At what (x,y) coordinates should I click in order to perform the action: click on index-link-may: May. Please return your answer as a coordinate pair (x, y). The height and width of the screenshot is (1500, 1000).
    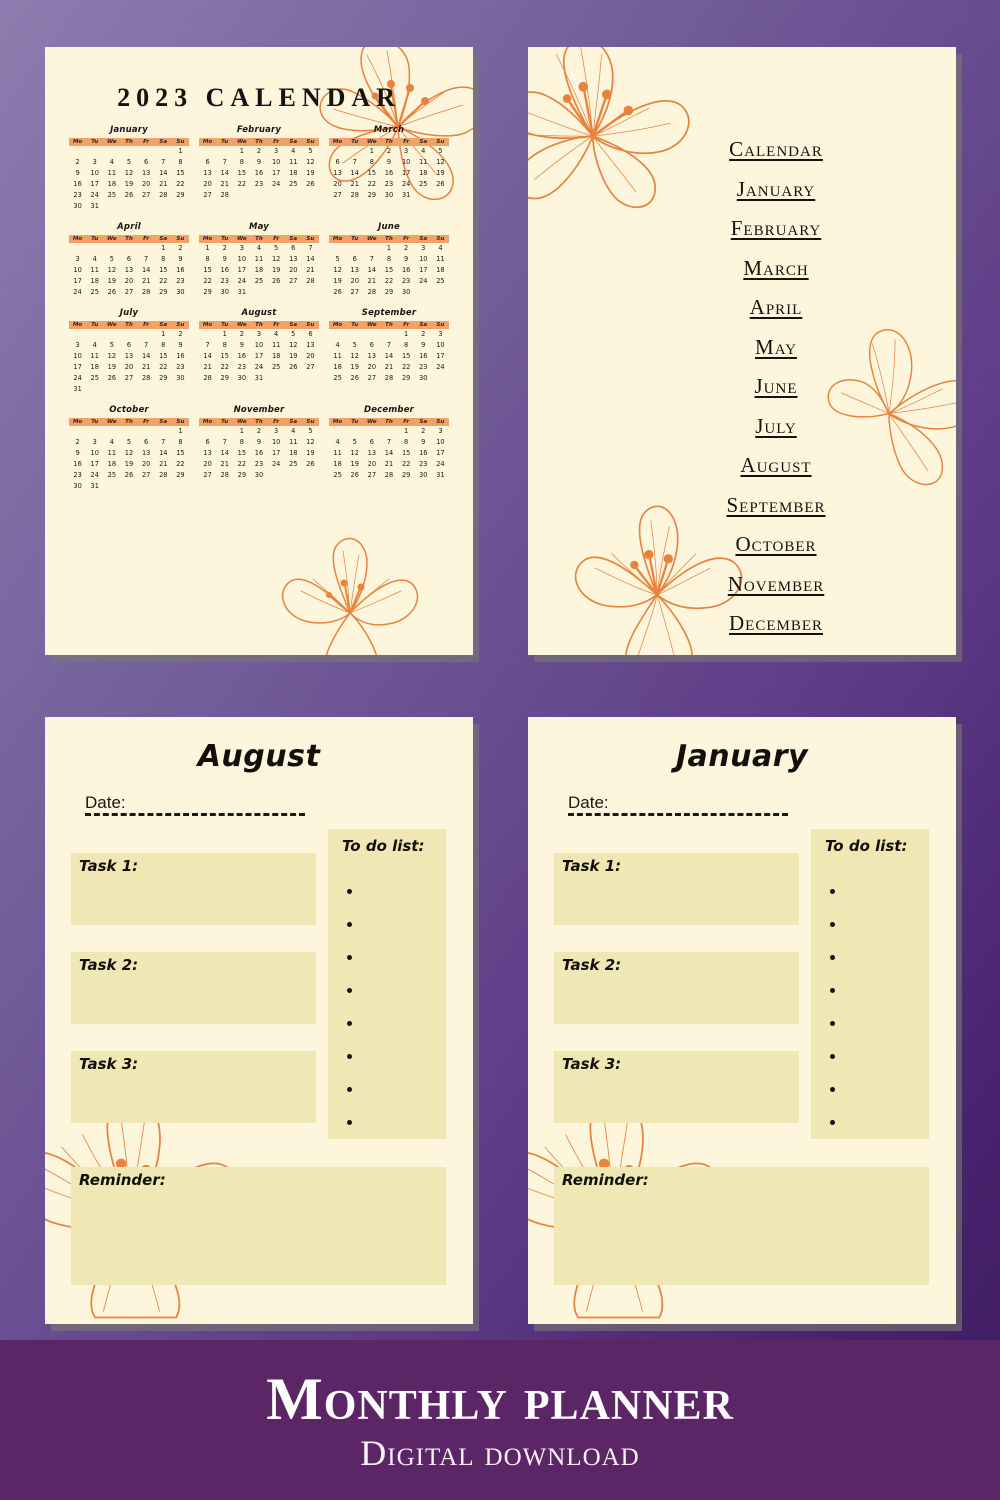
    Looking at the image, I should click on (776, 347).